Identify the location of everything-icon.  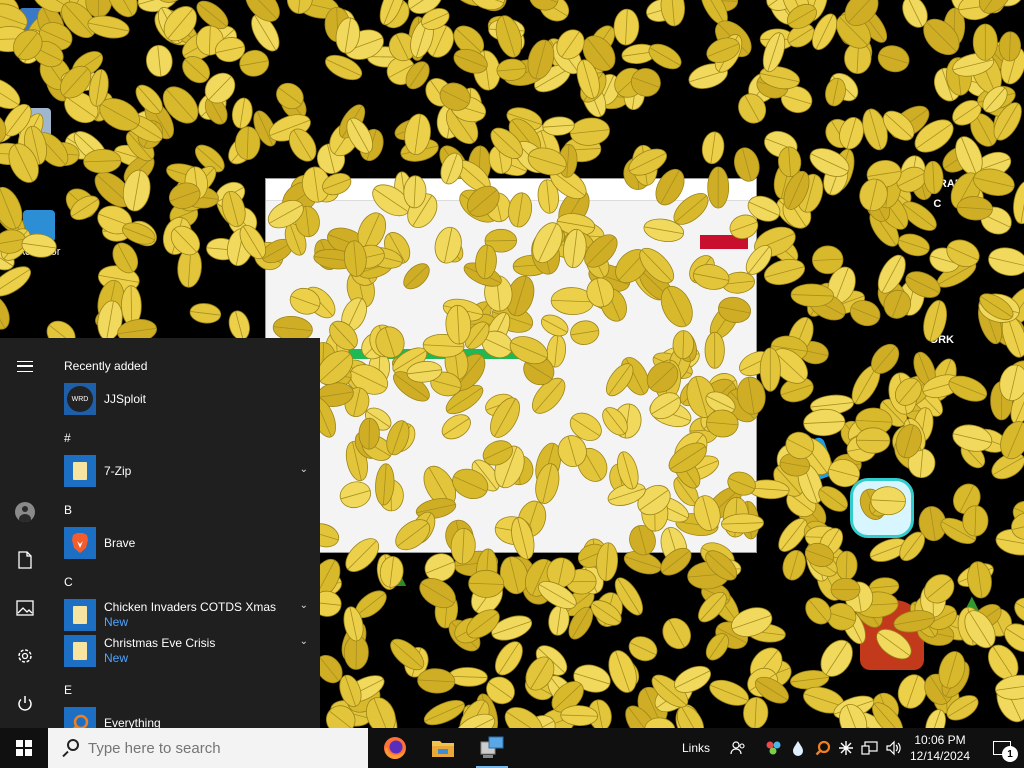
(80, 717).